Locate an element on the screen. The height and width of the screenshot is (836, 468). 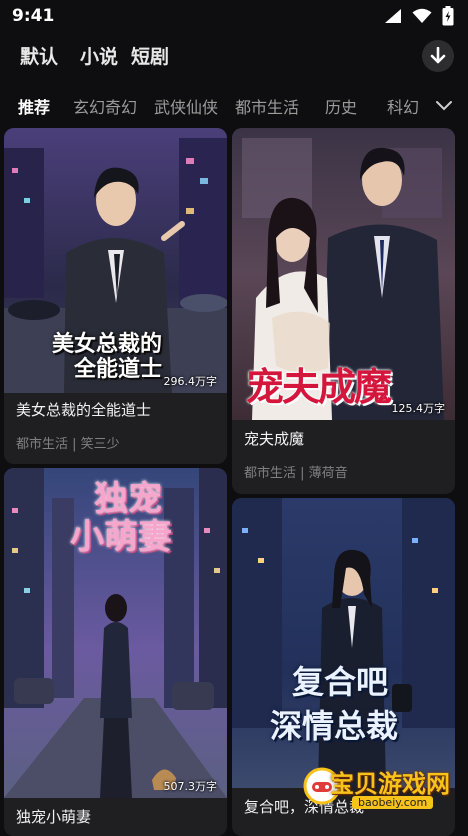
book-title: 美女总裁的全能道士 is located at coordinates (84, 410).